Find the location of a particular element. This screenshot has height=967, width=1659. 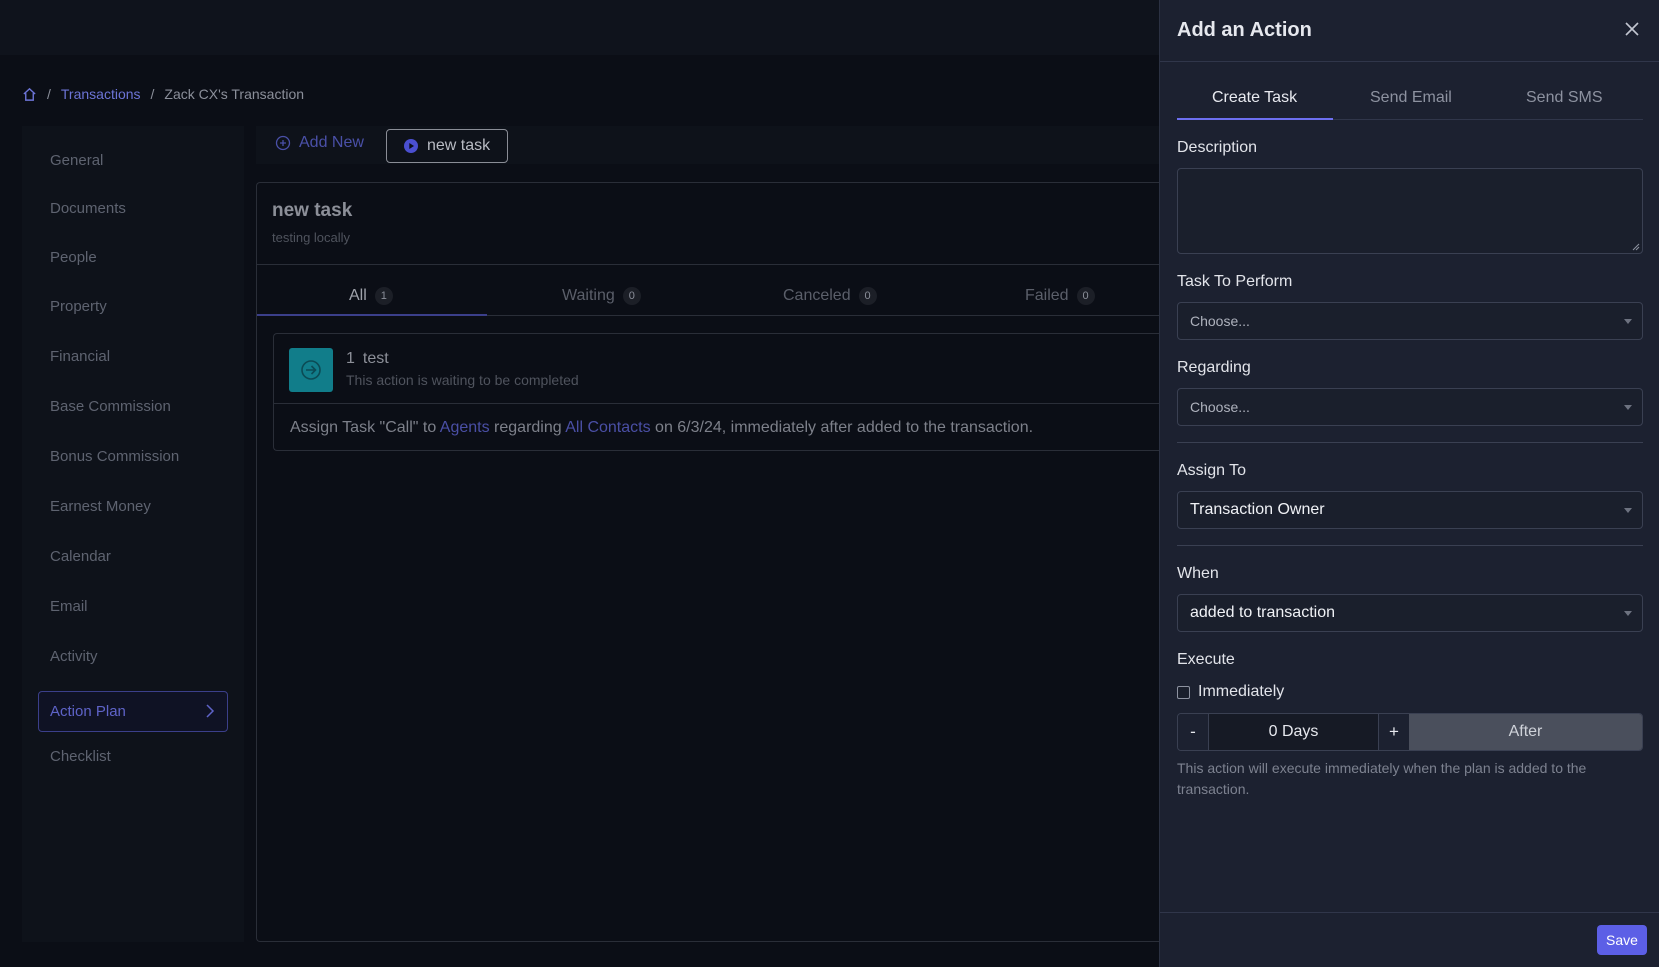

breadcrumb-transactions: Transactions is located at coordinates (101, 94).